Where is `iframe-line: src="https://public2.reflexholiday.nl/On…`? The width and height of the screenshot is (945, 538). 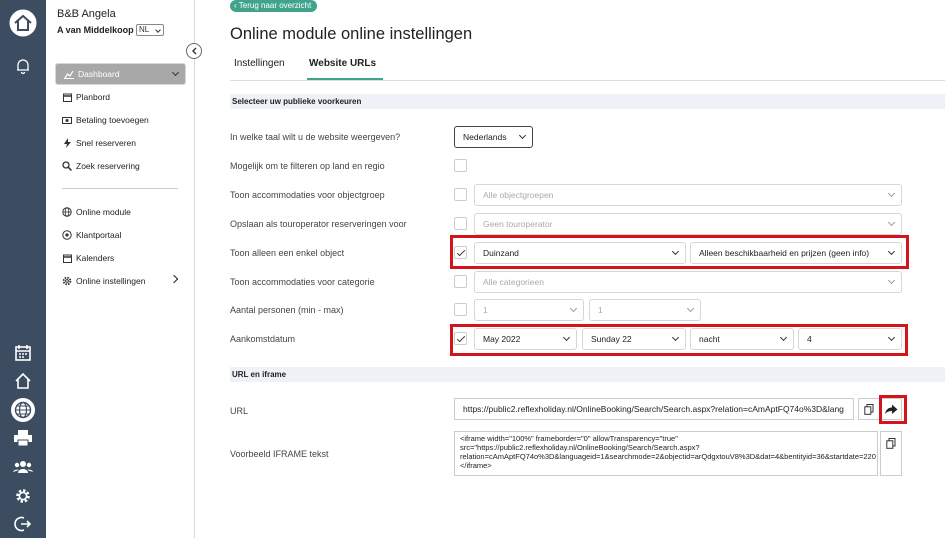 iframe-line: src="https://public2.reflexholiday.nl/On… is located at coordinates (580, 447).